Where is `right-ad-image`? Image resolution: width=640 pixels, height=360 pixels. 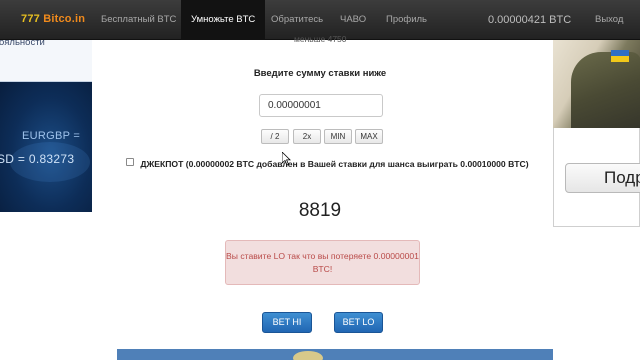 right-ad-image is located at coordinates (596, 84).